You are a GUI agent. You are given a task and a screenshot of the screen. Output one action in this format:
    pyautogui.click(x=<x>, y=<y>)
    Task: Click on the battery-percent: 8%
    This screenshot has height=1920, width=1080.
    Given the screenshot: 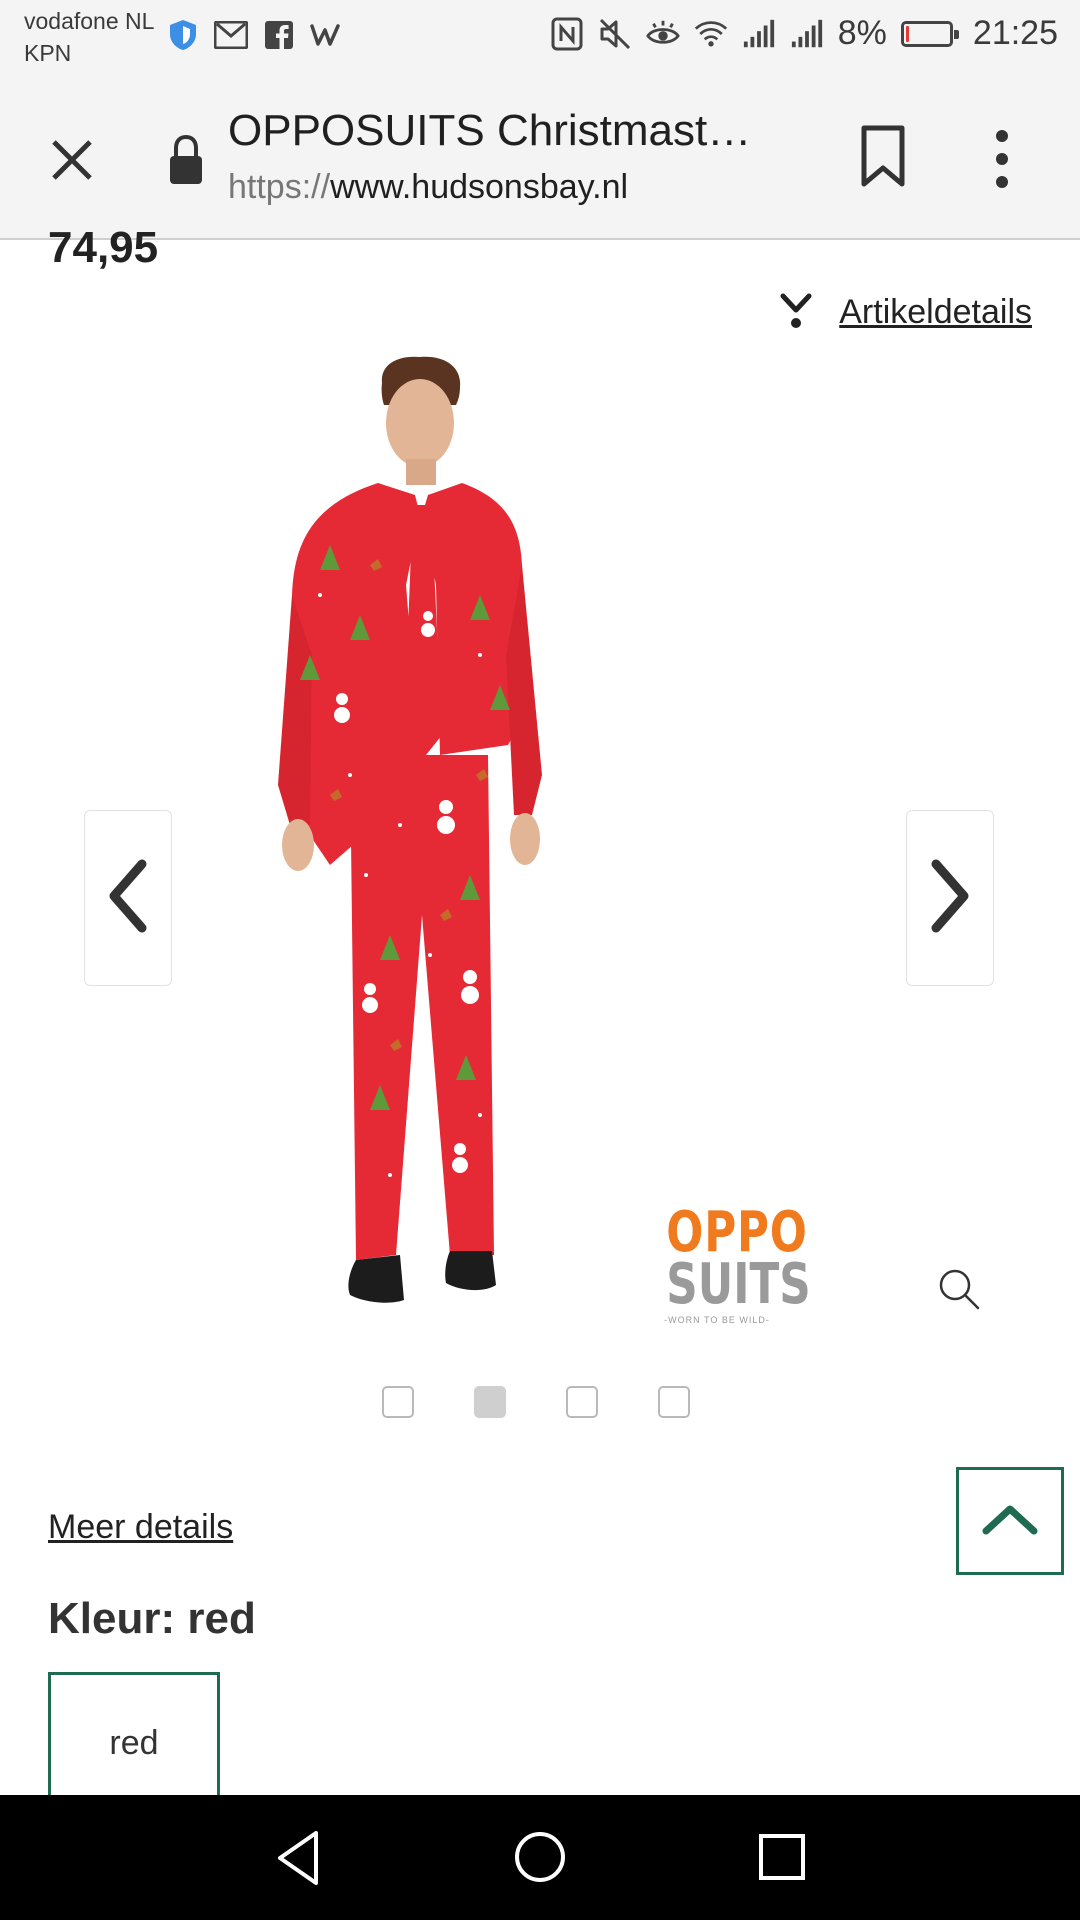 What is the action you would take?
    pyautogui.click(x=862, y=33)
    